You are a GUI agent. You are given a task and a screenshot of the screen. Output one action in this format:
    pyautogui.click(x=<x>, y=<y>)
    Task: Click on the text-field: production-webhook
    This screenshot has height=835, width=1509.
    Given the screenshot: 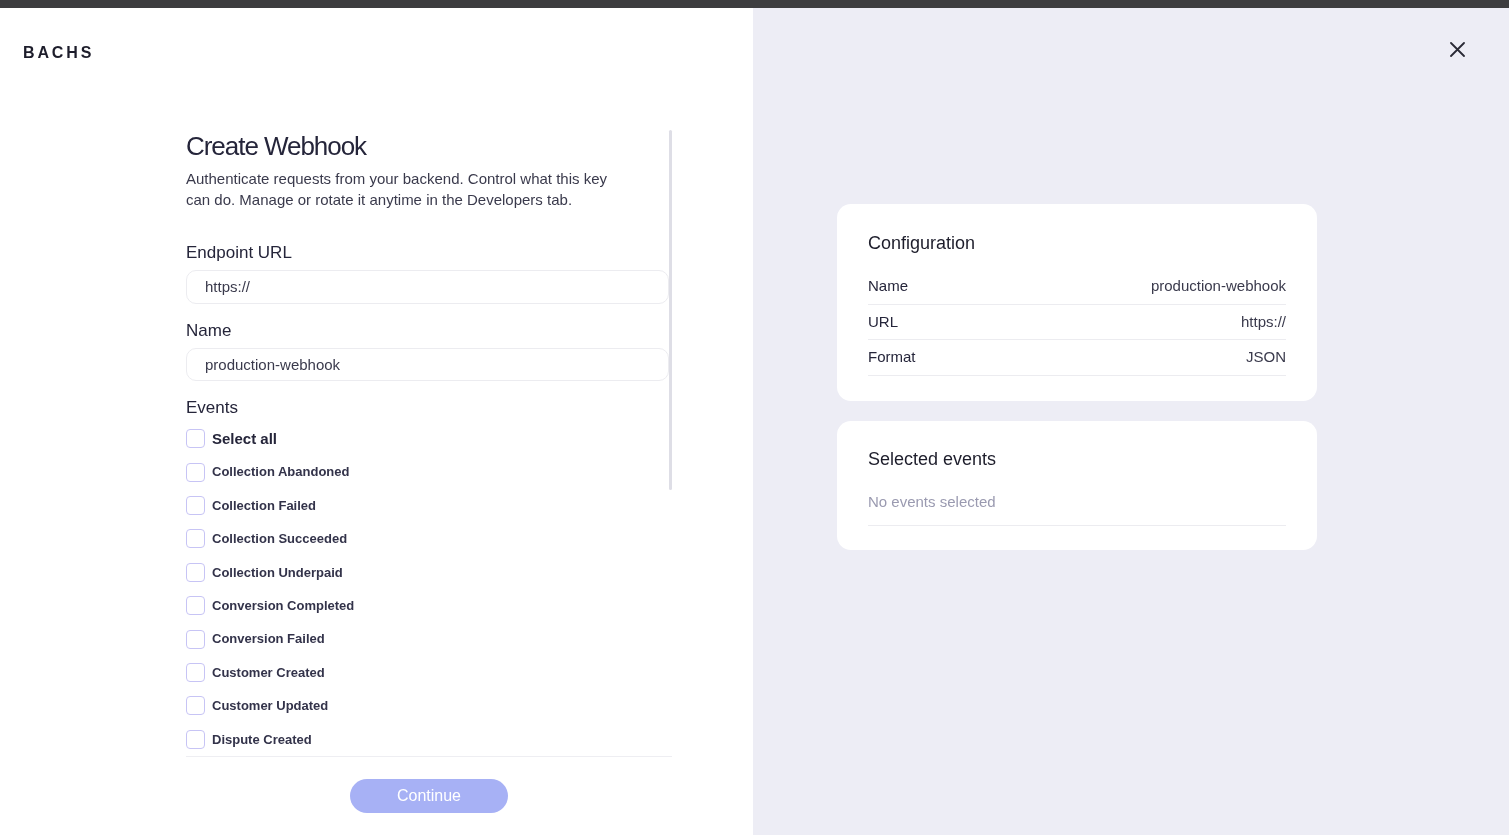 What is the action you would take?
    pyautogui.click(x=427, y=364)
    